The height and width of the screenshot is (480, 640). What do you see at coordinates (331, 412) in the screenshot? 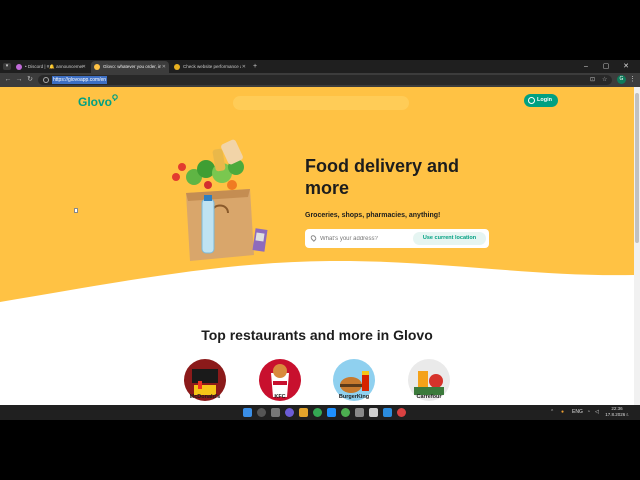
I see `edge-icon` at bounding box center [331, 412].